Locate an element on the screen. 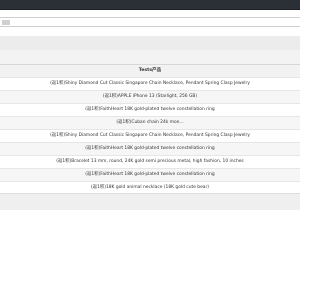 This screenshot has width=320, height=300. top-bar-divider is located at coordinates (150, 9).